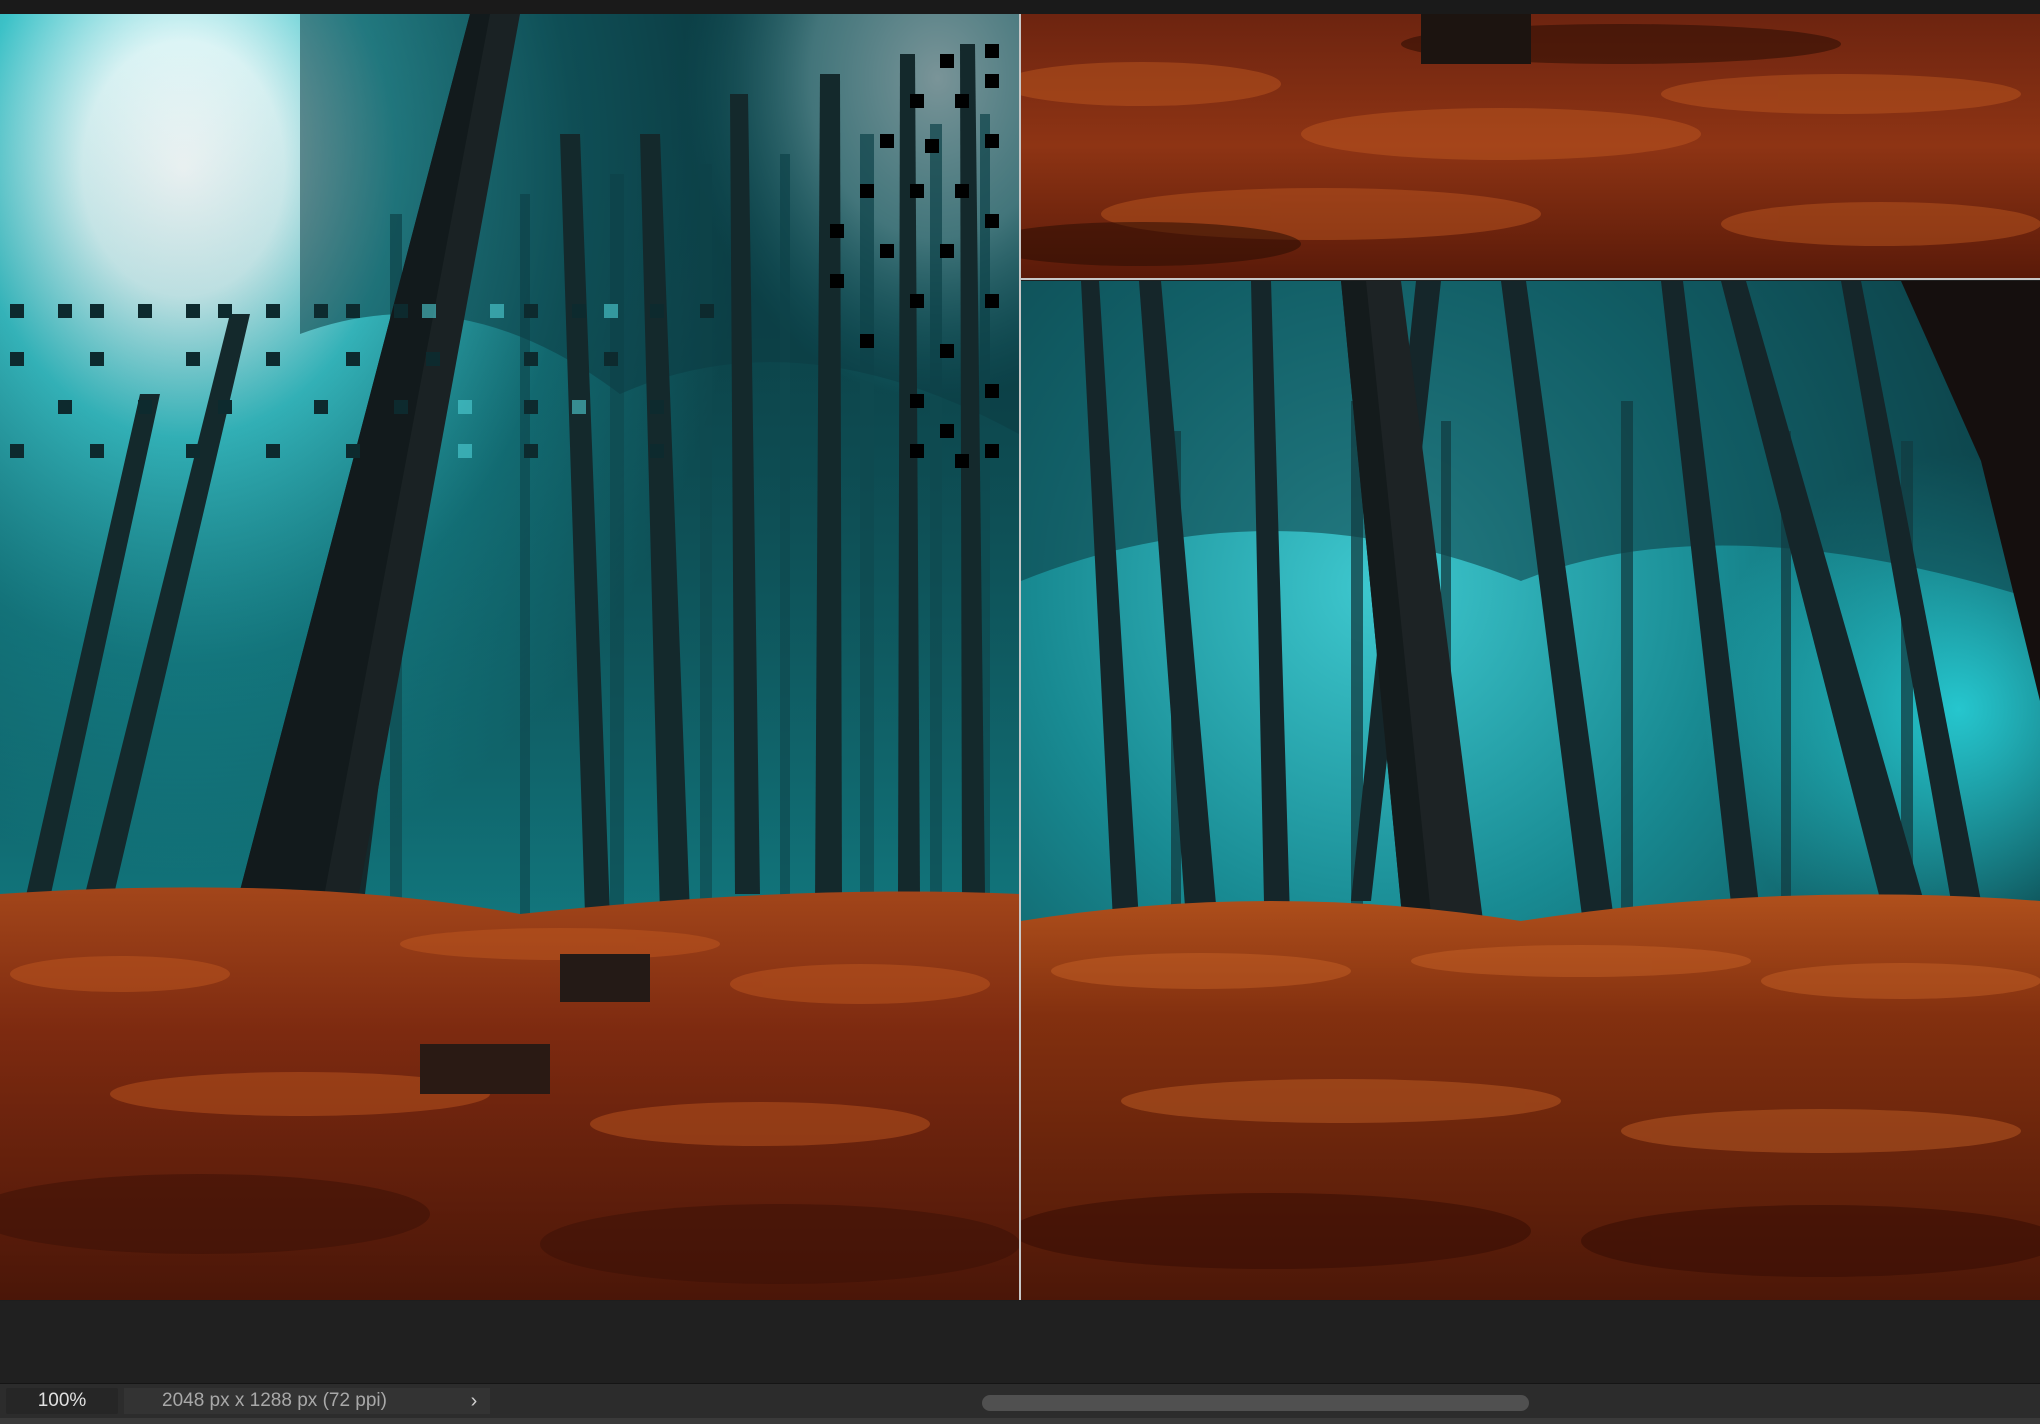 Image resolution: width=2040 pixels, height=1424 pixels. Describe the element at coordinates (1020, 7) in the screenshot. I see `canvas-top-edge` at that location.